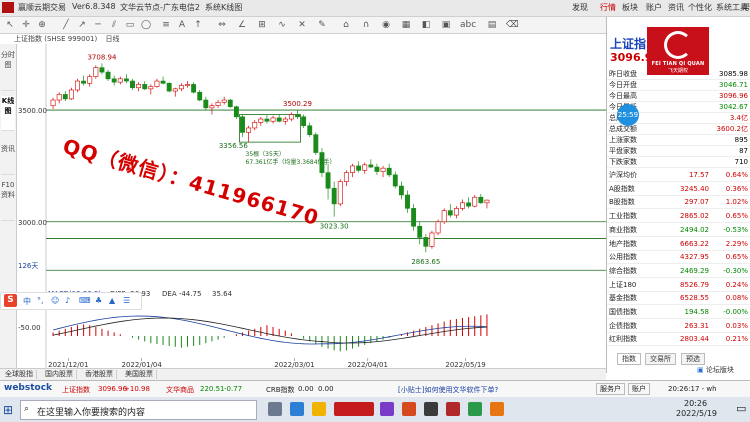 This screenshot has height=422, width=750. What do you see at coordinates (146, 25) in the screenshot?
I see `ellipse-tool-icon: ◯` at bounding box center [146, 25].